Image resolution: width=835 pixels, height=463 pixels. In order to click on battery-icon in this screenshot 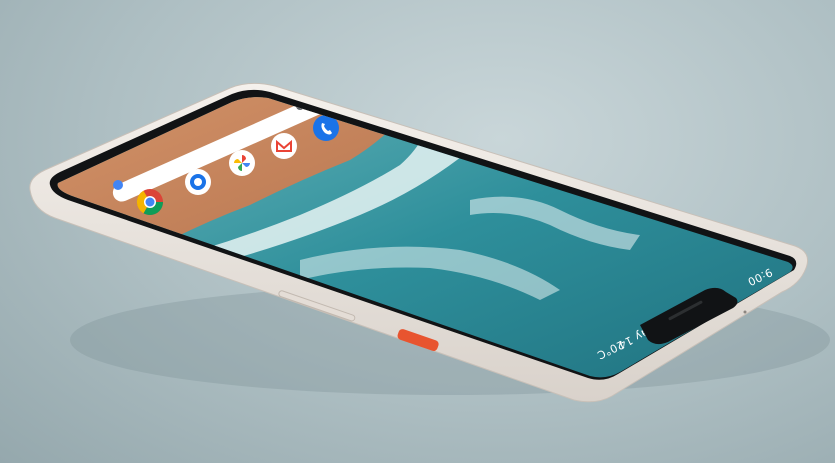, I will do `click(501, 404)`.